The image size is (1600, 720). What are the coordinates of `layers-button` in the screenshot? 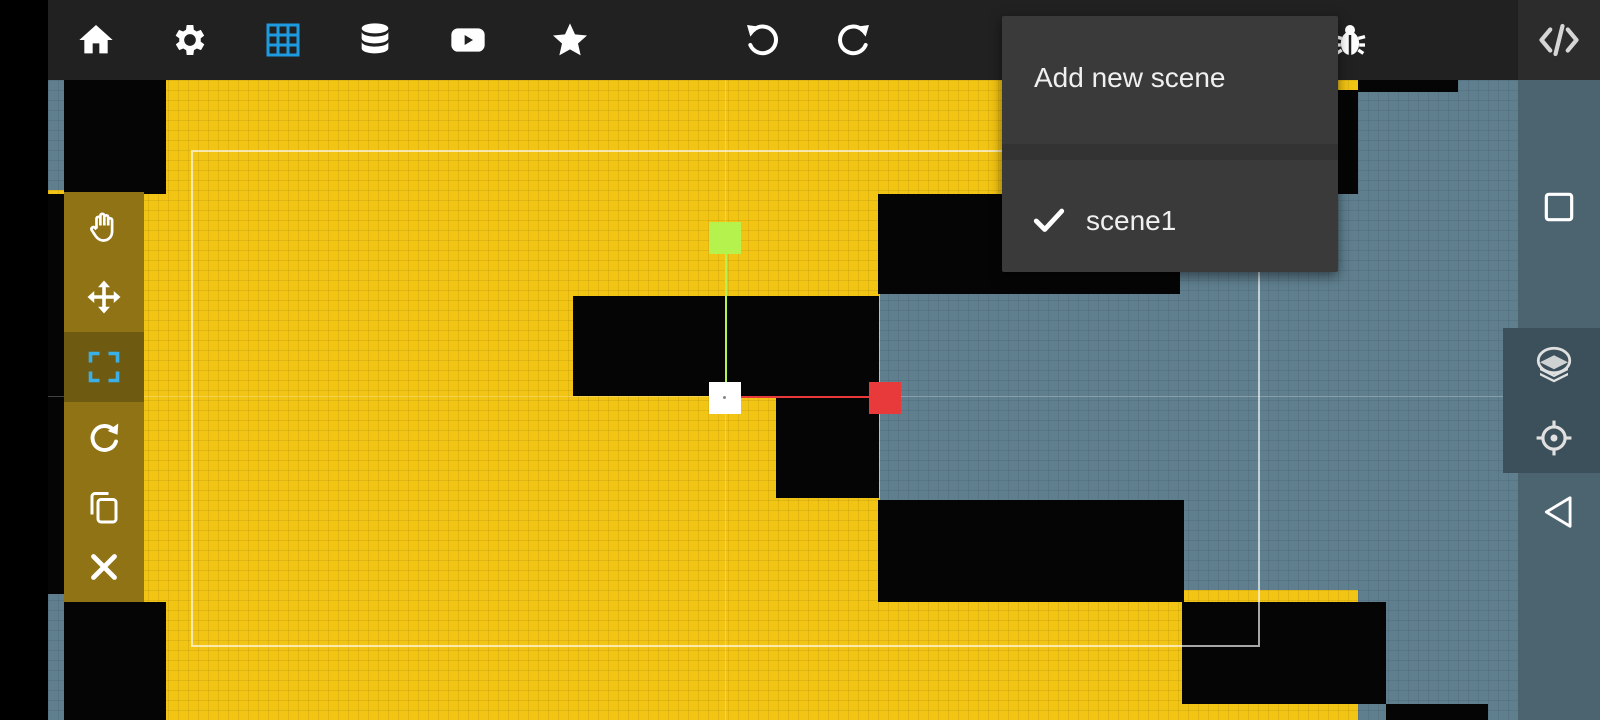 It's located at (1554, 364).